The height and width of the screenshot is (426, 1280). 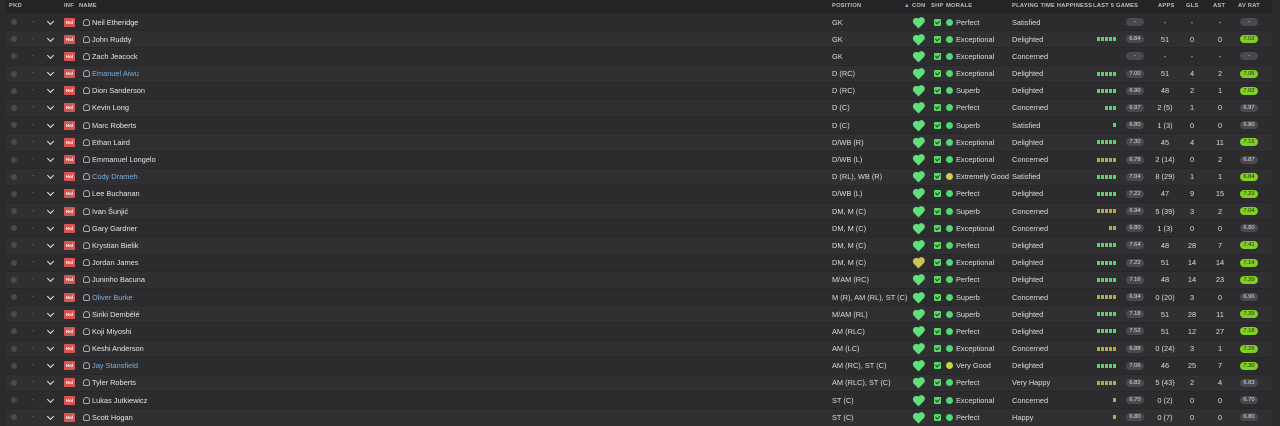 What do you see at coordinates (846, 6) in the screenshot?
I see `header-position: POSITION` at bounding box center [846, 6].